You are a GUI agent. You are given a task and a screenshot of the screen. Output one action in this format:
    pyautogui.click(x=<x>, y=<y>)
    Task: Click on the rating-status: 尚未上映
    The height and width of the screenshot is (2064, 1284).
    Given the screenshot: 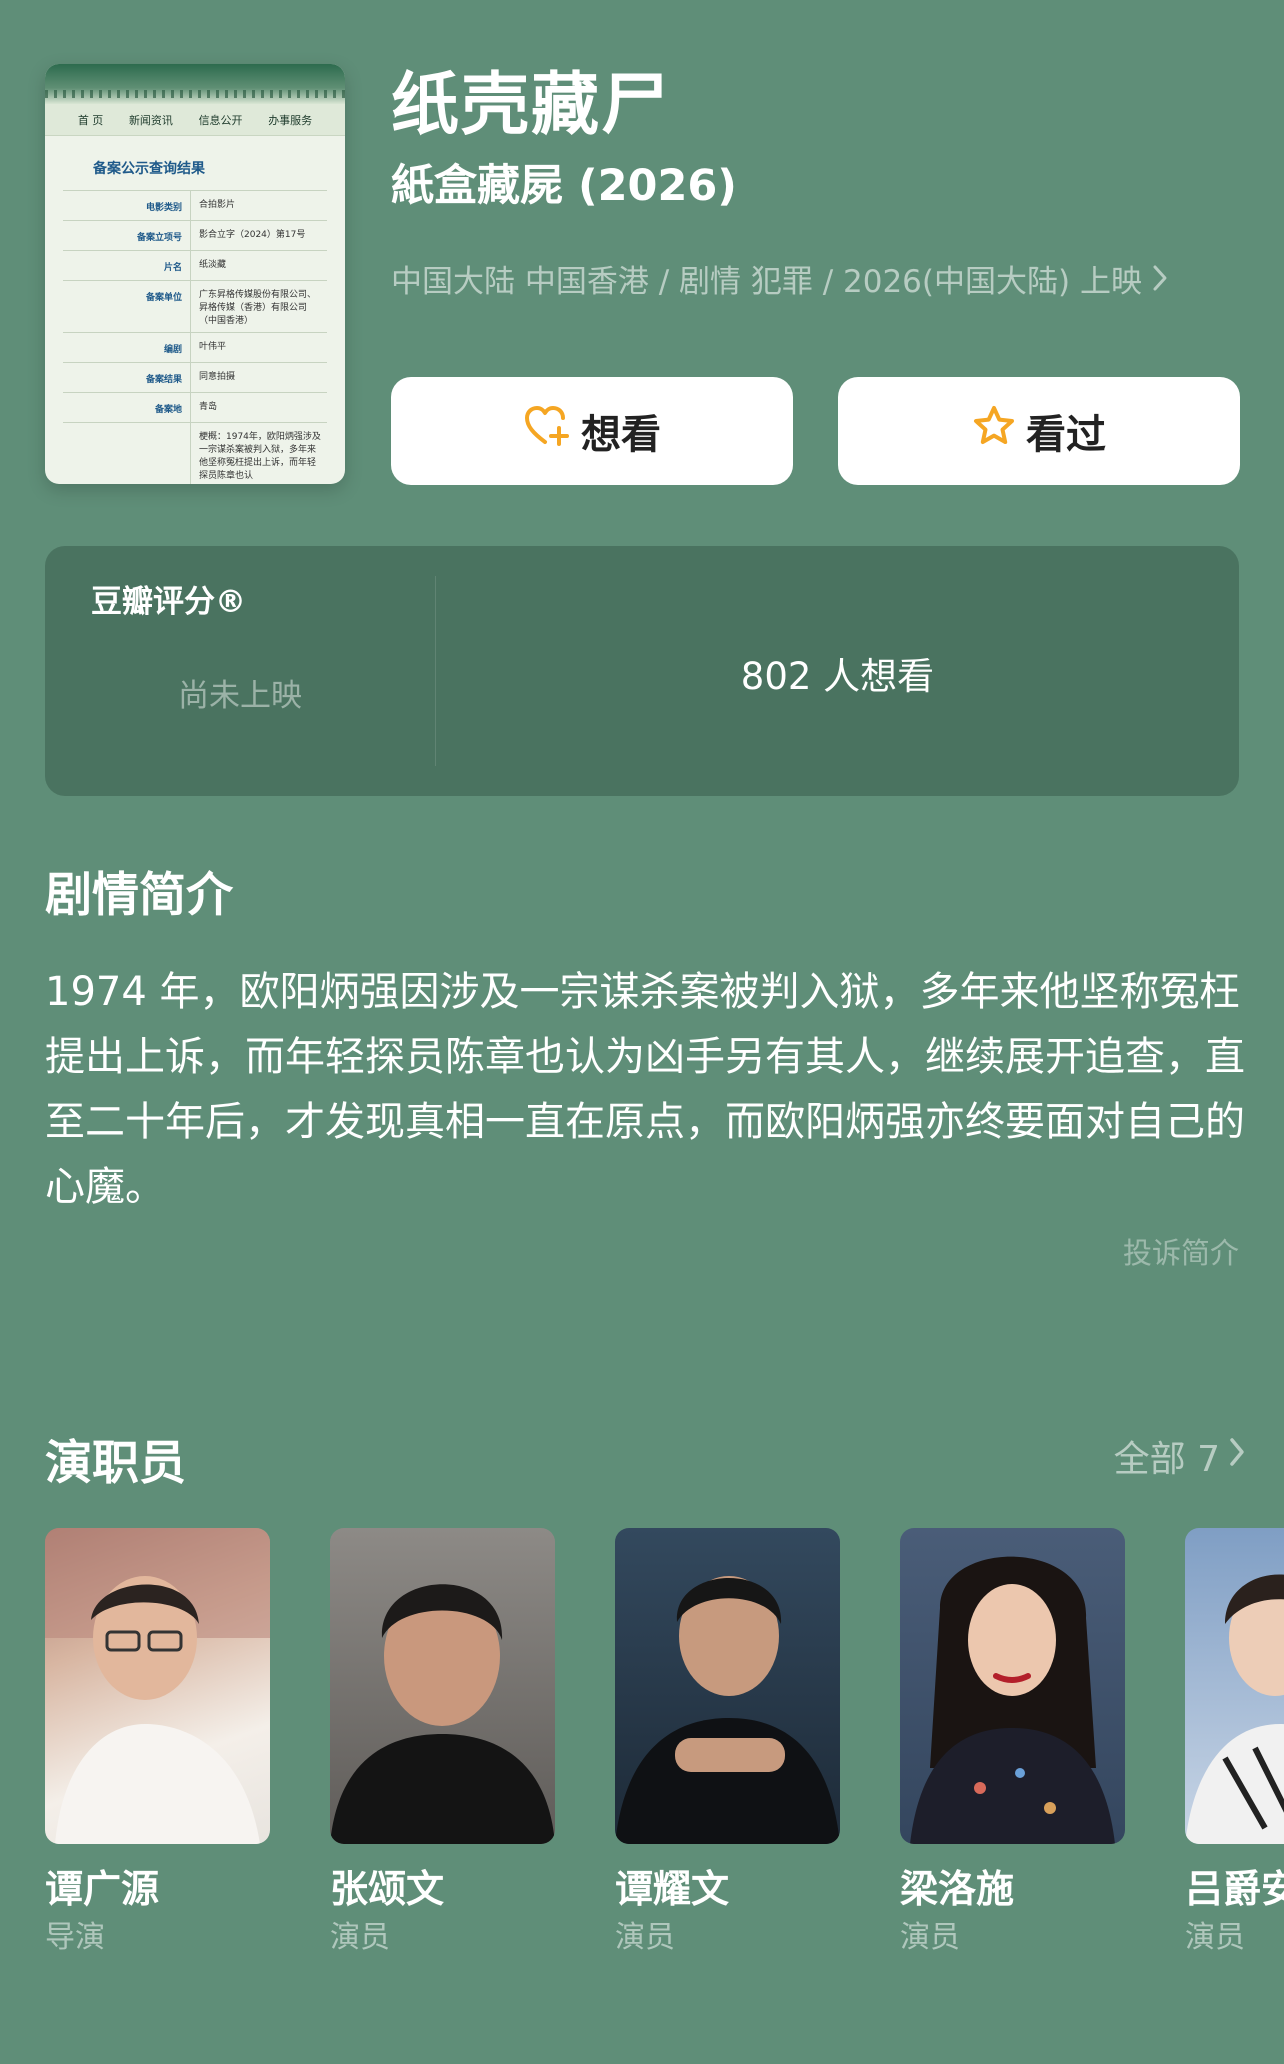 What is the action you would take?
    pyautogui.click(x=240, y=696)
    